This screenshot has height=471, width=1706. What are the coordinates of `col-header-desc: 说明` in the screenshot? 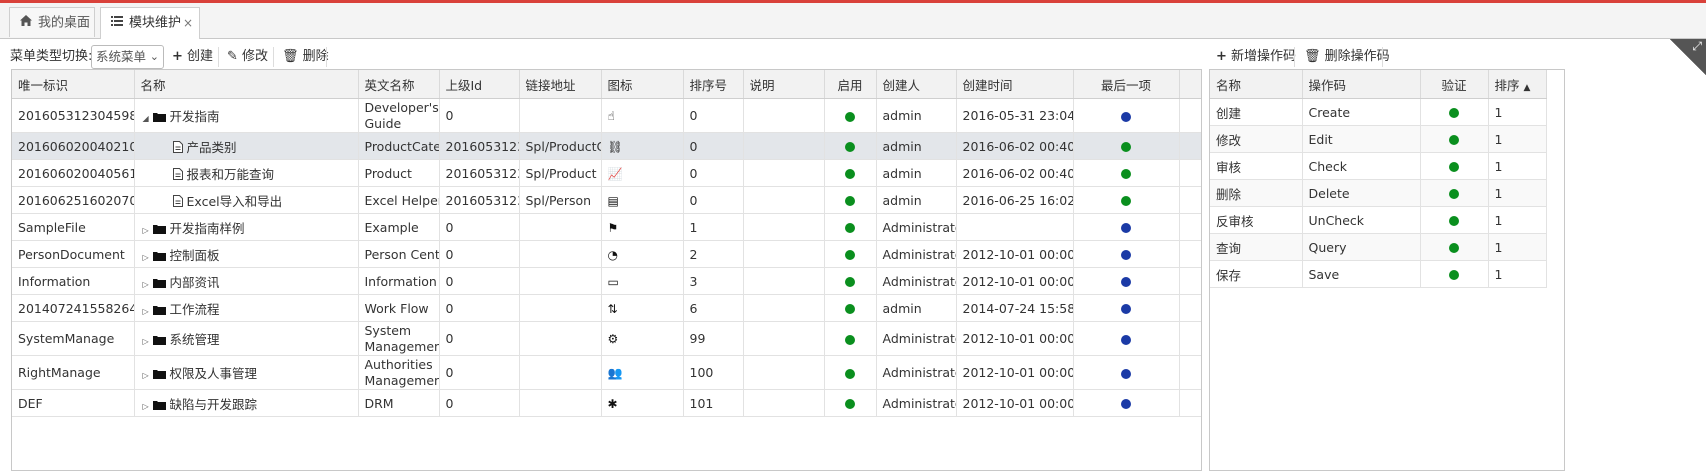 It's located at (784, 84).